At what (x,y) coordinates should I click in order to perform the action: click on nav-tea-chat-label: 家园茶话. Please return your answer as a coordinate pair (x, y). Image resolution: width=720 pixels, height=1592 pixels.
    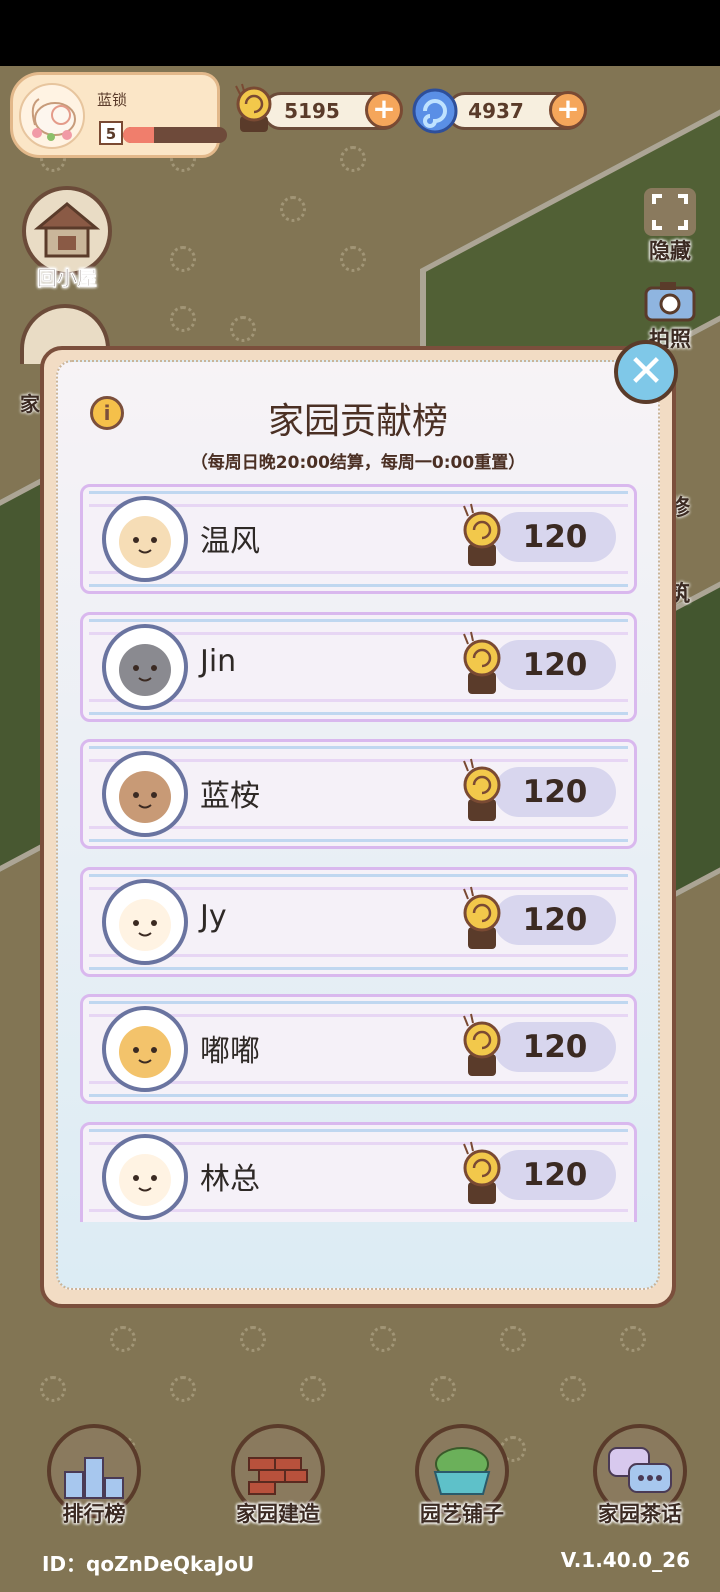
    Looking at the image, I should click on (640, 1514).